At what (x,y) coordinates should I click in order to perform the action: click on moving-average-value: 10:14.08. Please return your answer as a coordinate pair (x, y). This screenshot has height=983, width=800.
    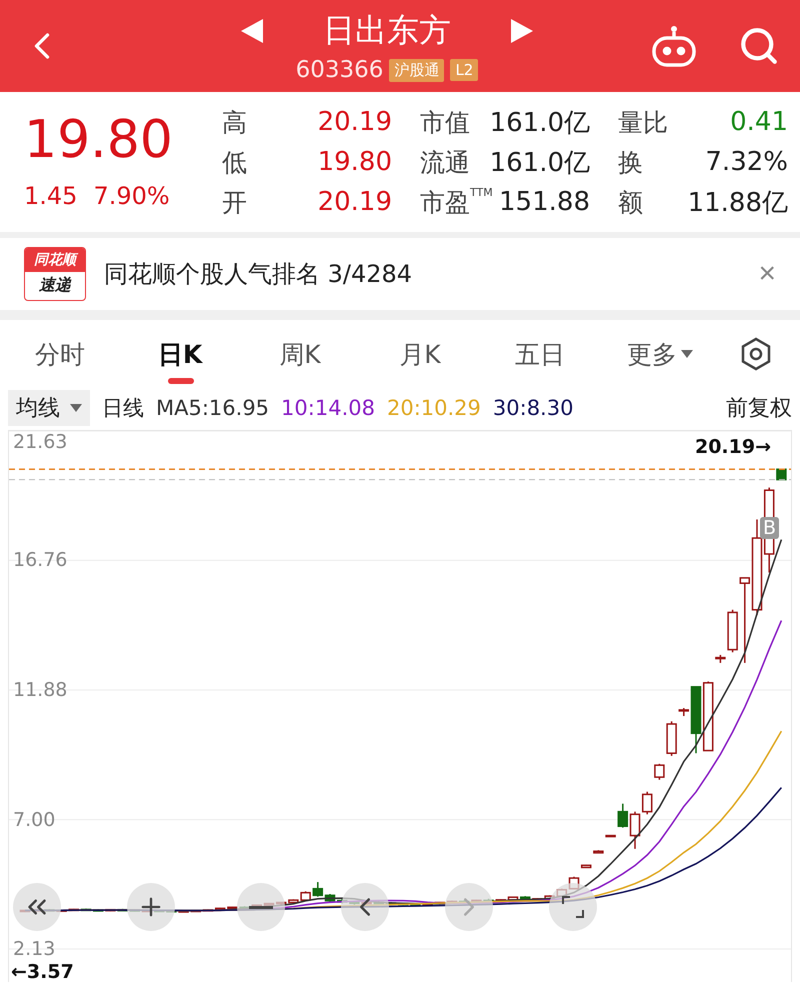
    Looking at the image, I should click on (328, 408).